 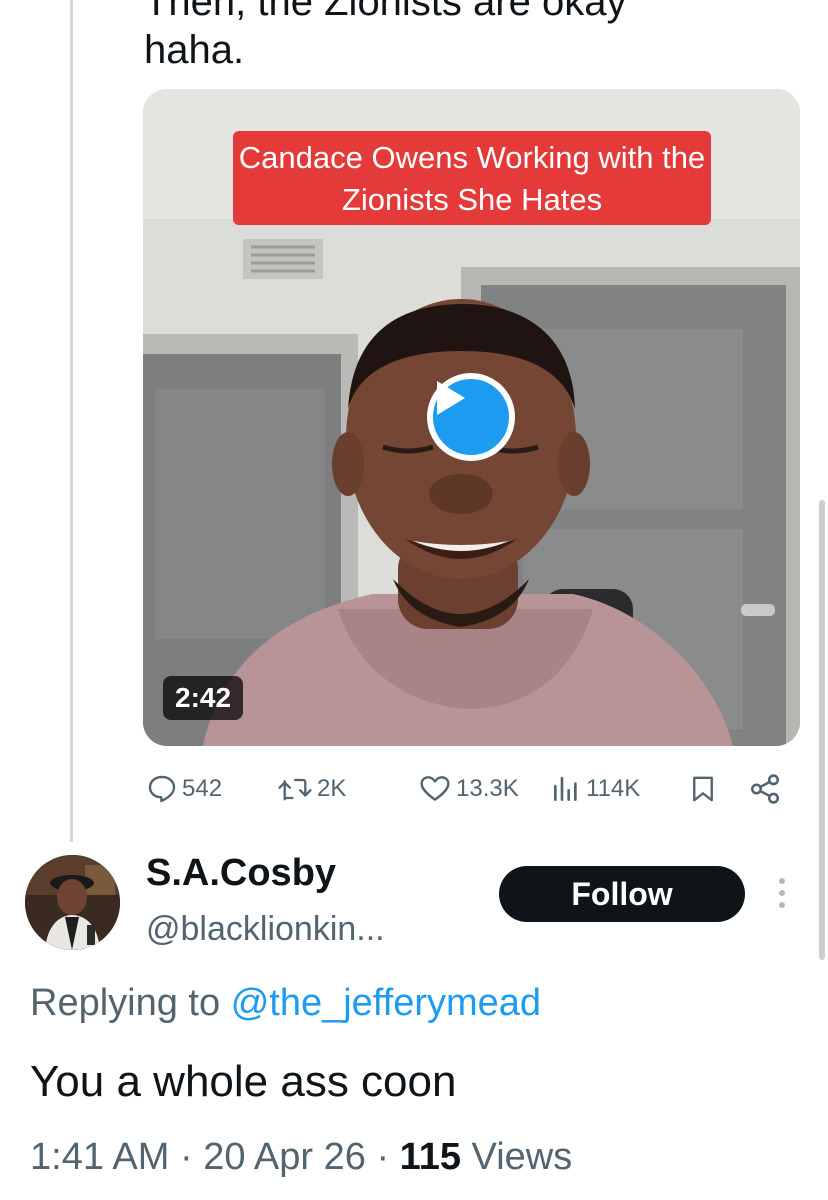 What do you see at coordinates (194, 50) in the screenshot?
I see `previous-tweet-text: haha.` at bounding box center [194, 50].